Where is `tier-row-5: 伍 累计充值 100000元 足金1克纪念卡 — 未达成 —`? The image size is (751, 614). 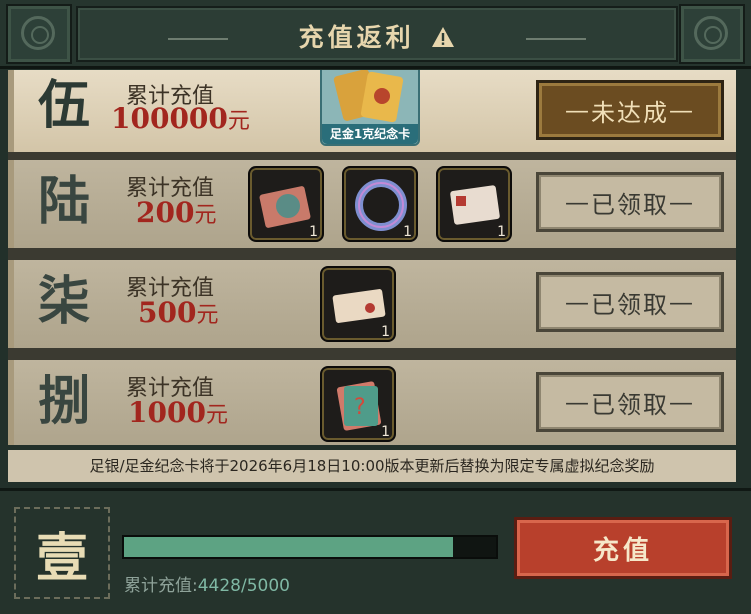
tier-row-5: 伍 累计充值 100000元 足金1克纪念卡 — 未达成 — is located at coordinates (372, 111).